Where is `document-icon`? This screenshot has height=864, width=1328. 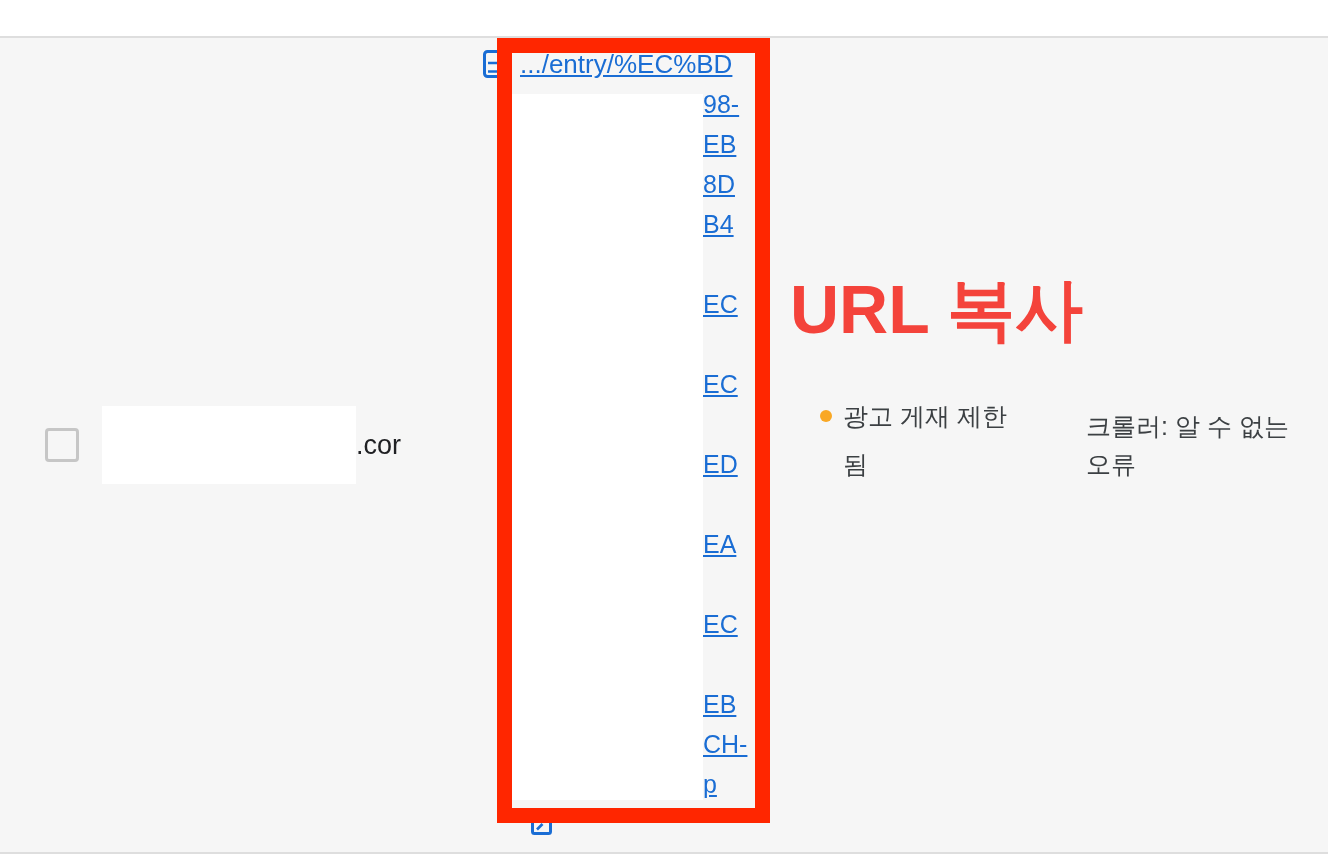
document-icon is located at coordinates (490, 64).